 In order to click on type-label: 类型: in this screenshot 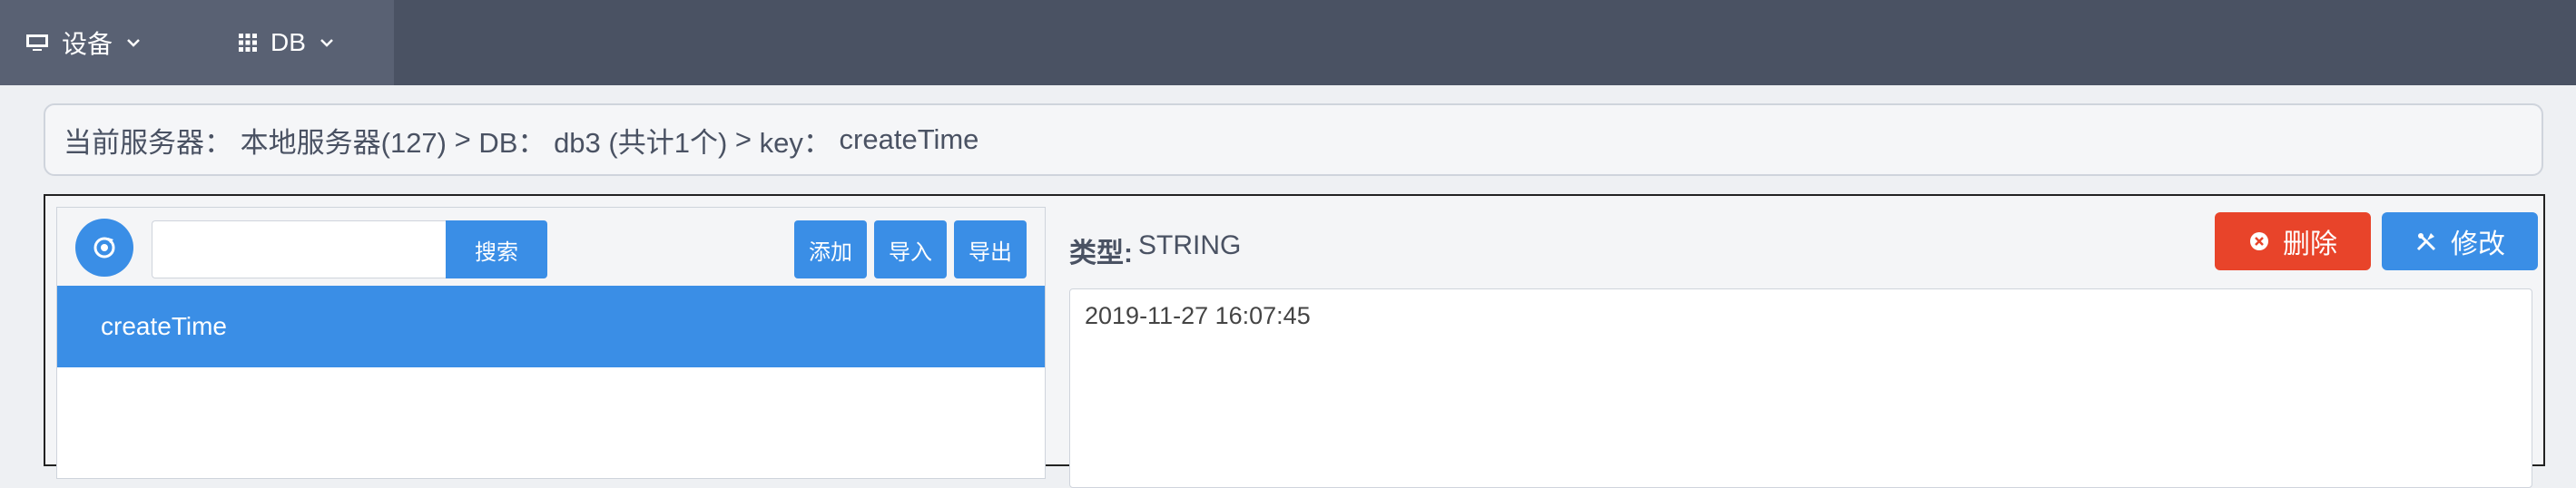, I will do `click(1101, 254)`.